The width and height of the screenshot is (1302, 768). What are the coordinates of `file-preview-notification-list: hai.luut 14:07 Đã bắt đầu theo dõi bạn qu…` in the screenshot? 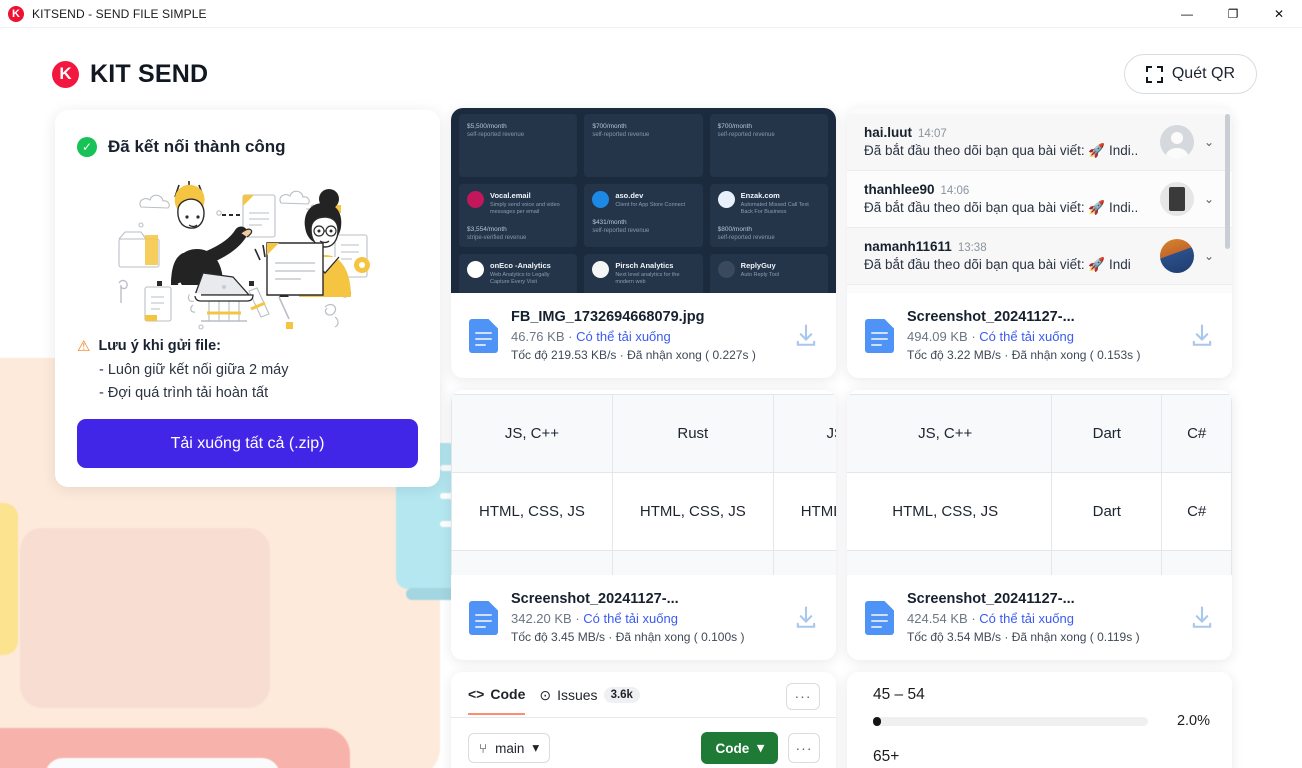 It's located at (1039, 200).